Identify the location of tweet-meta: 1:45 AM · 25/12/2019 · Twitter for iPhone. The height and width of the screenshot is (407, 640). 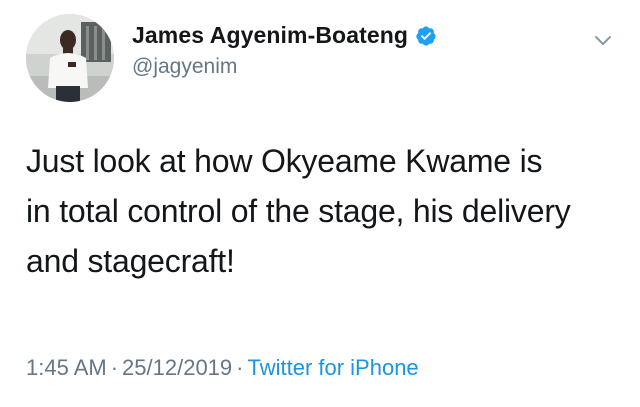
(222, 368).